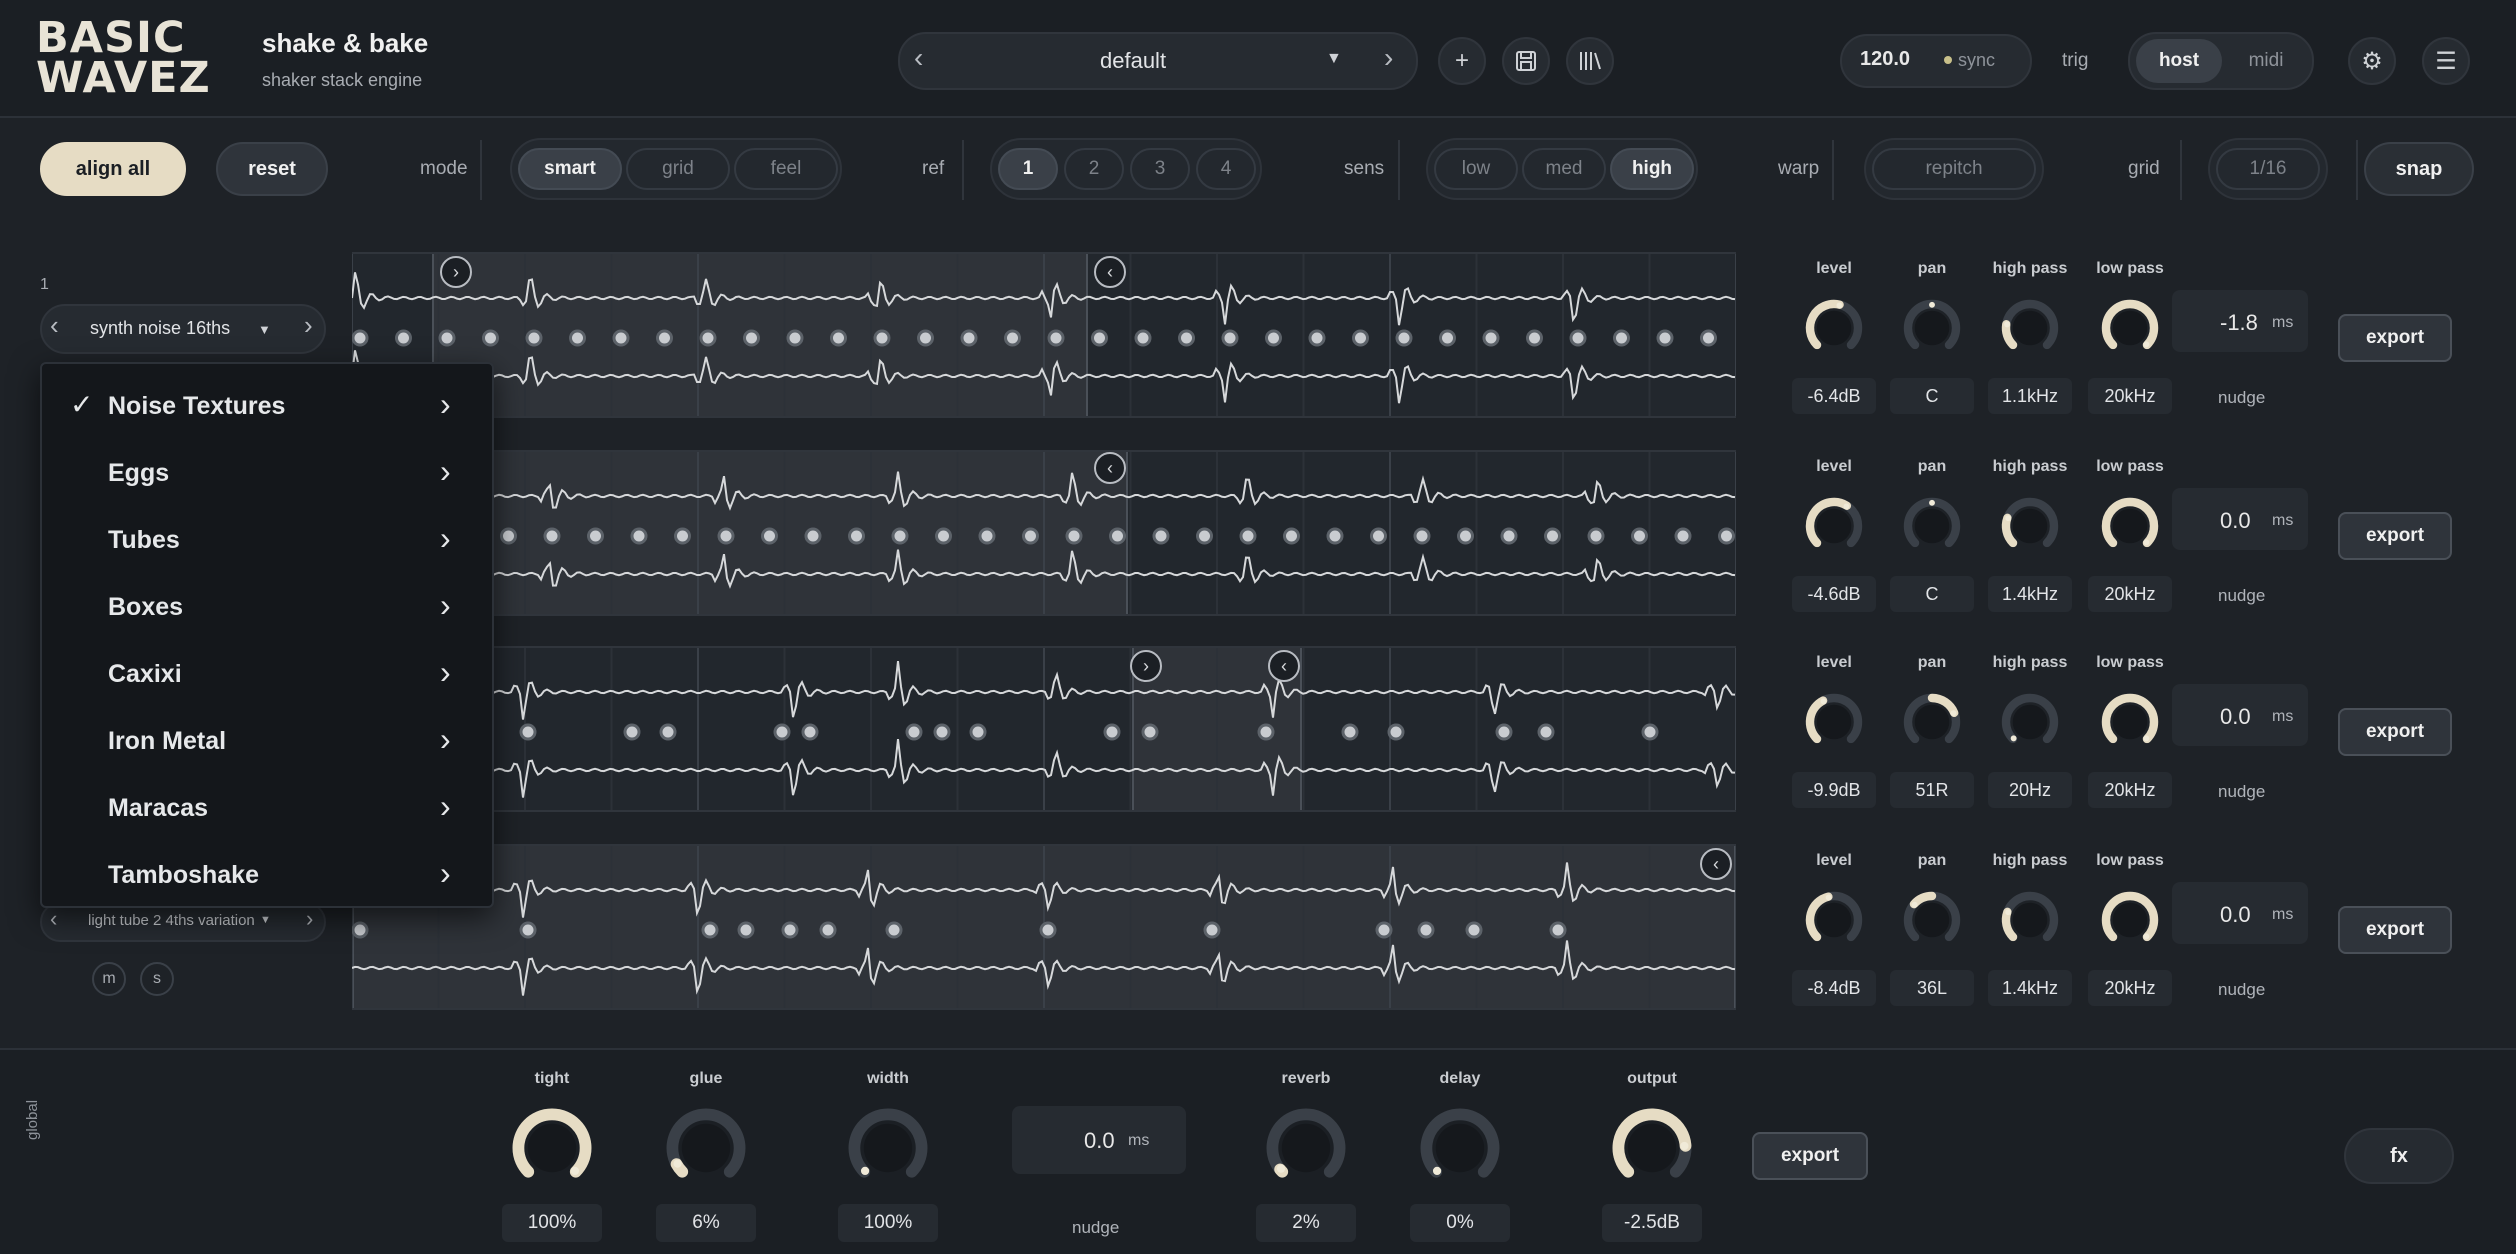 The image size is (2516, 1254). Describe the element at coordinates (1932, 722) in the screenshot. I see `track-3-pan-knob` at that location.